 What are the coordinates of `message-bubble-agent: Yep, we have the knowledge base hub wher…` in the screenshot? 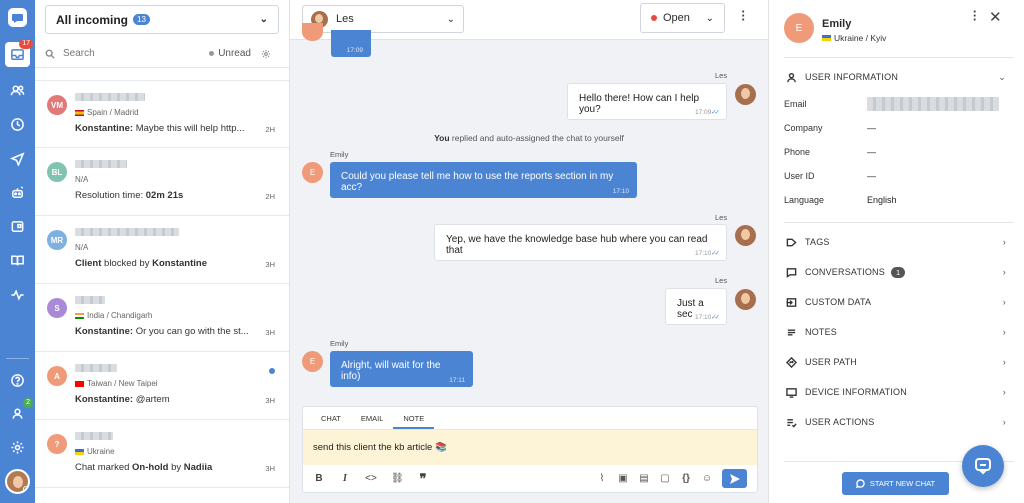 It's located at (580, 242).